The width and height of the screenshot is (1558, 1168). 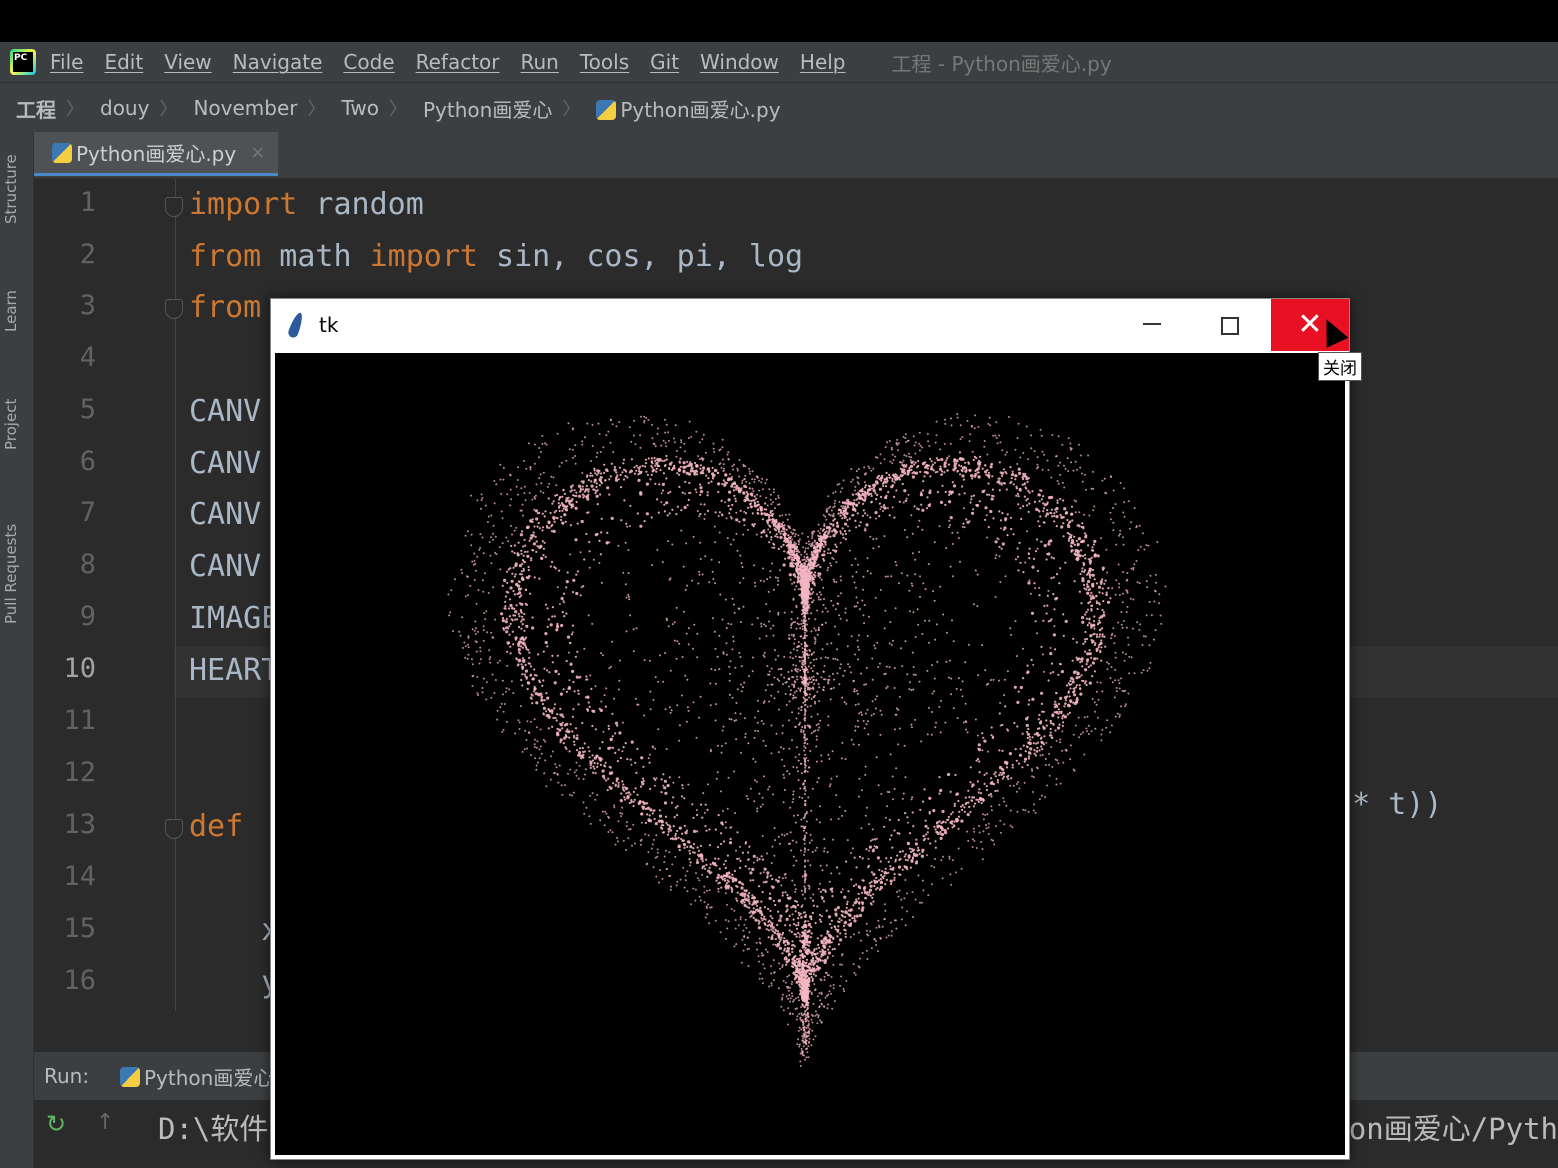 I want to click on line-number: 14, so click(x=79, y=876).